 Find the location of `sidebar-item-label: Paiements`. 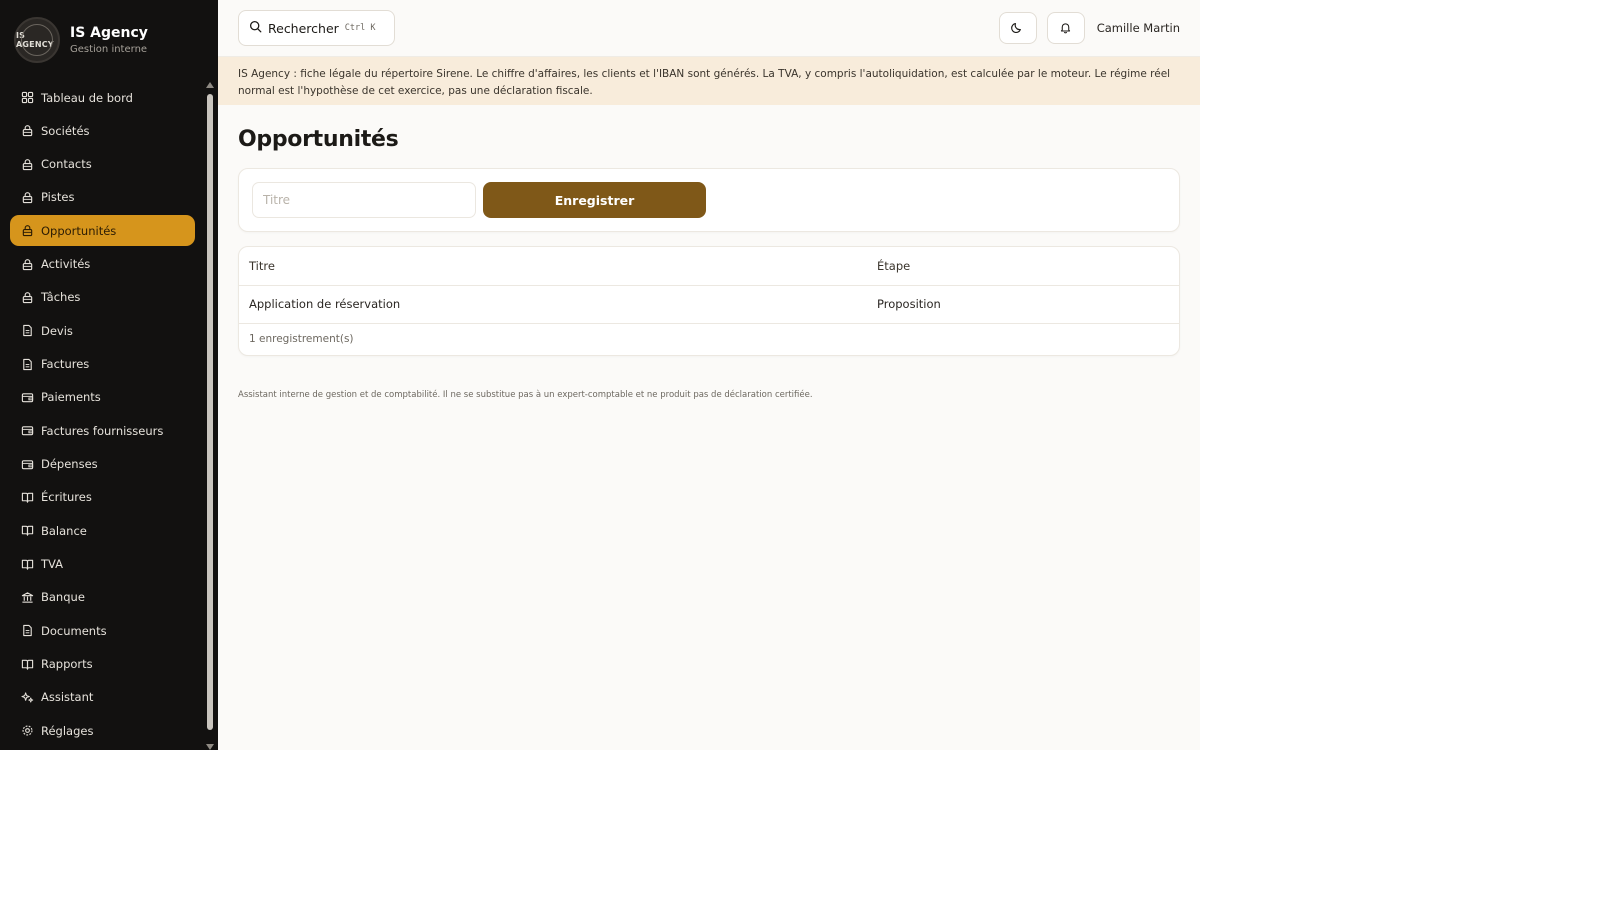

sidebar-item-label: Paiements is located at coordinates (71, 397).